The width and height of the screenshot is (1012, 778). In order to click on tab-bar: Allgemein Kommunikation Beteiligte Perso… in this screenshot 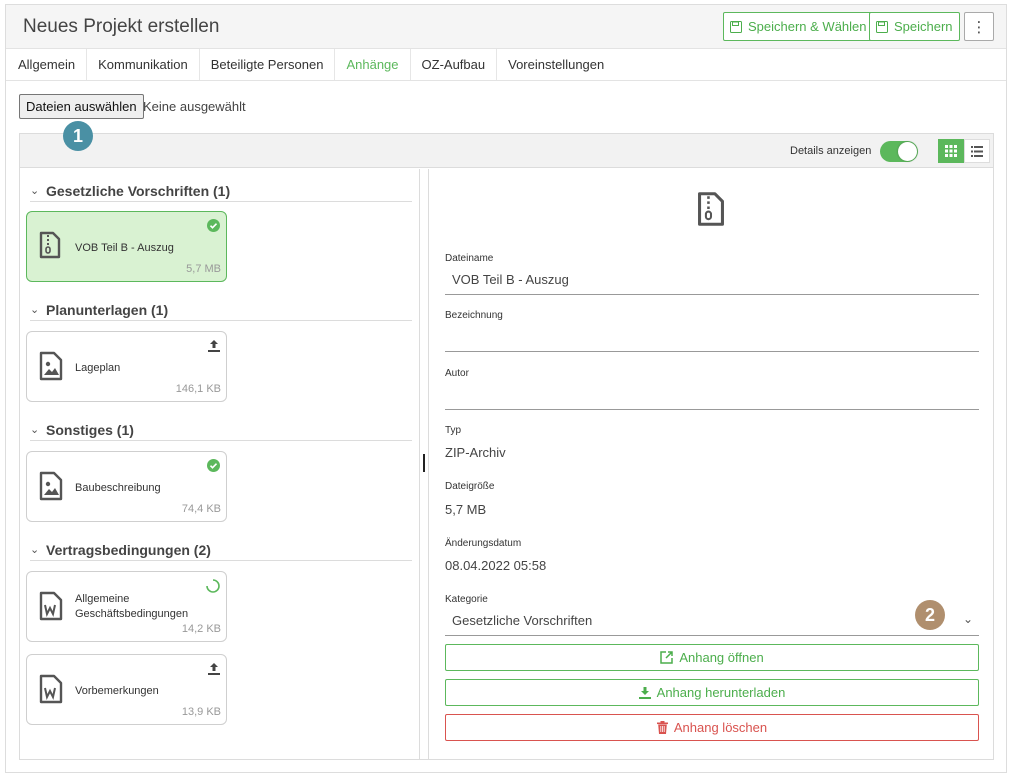, I will do `click(506, 65)`.